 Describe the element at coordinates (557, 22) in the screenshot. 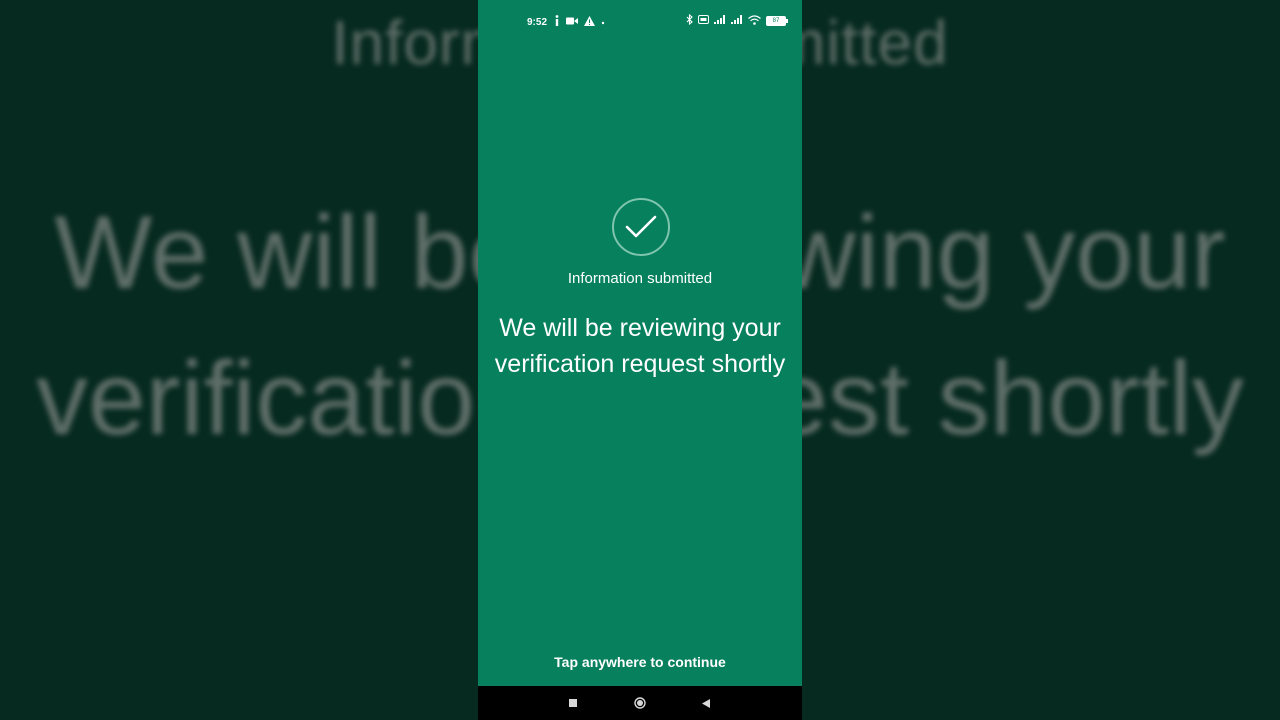

I see `info-icon` at that location.